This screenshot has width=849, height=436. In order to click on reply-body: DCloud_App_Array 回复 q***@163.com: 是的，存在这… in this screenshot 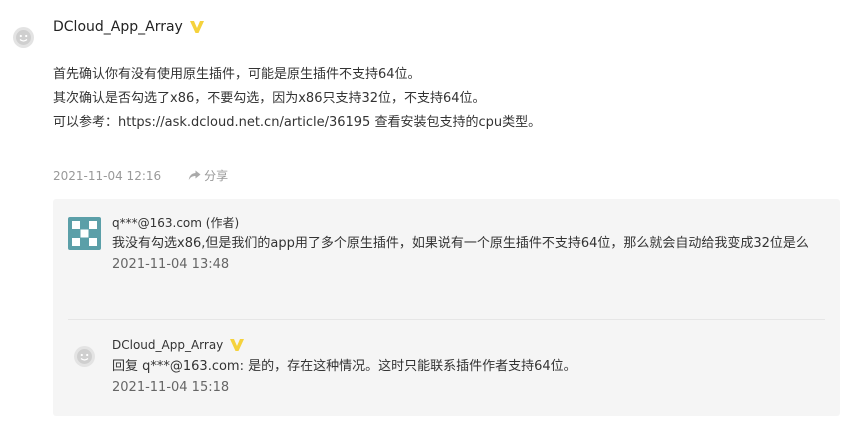, I will do `click(468, 365)`.